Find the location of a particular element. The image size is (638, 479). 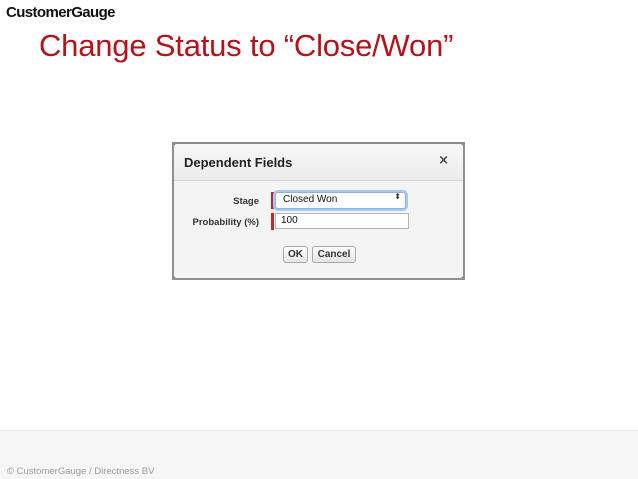

cancel-button: Cancel is located at coordinates (334, 254).